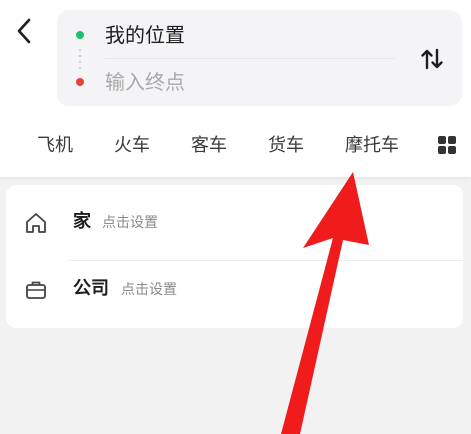  Describe the element at coordinates (80, 35) in the screenshot. I see `start-point-dot` at that location.